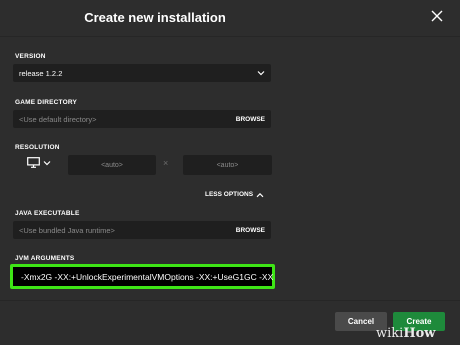  I want to click on resolution-width-placeholder: <auto>, so click(112, 165).